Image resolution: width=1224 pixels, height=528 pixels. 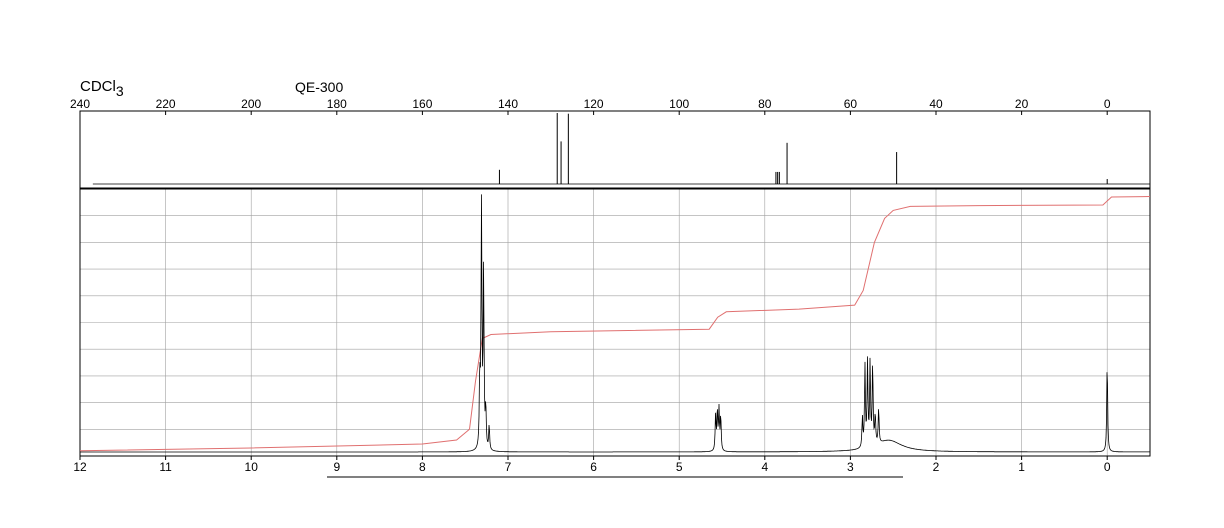 I want to click on c13-tick-label: 40, so click(x=936, y=104).